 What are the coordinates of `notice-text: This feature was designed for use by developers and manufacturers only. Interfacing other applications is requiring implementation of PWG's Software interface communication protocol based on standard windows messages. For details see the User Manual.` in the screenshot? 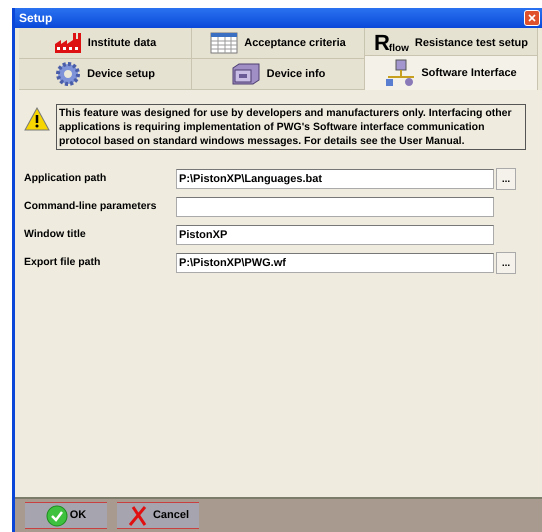 It's located at (291, 127).